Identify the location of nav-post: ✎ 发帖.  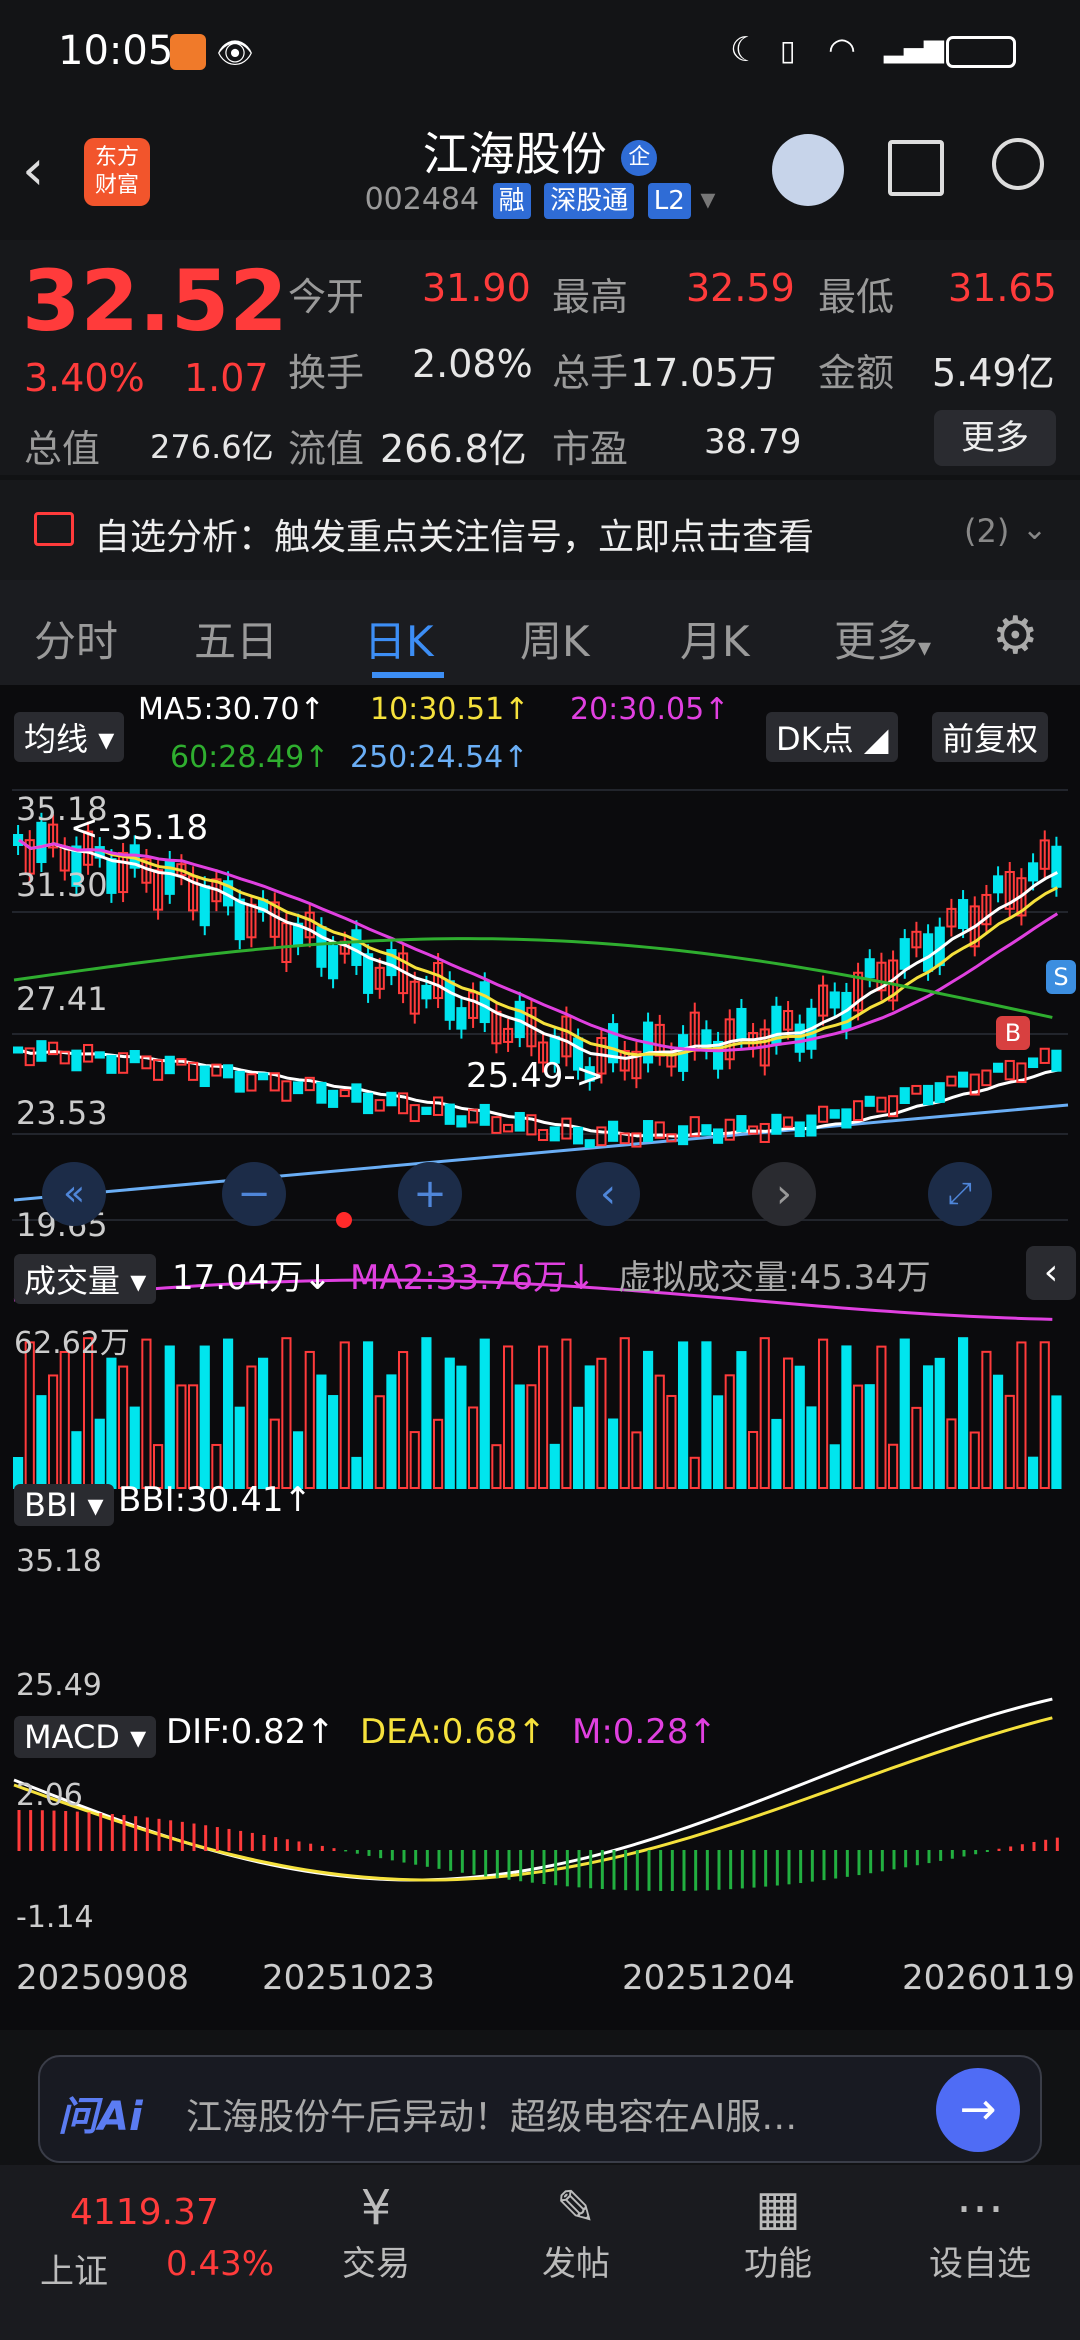
(576, 2232).